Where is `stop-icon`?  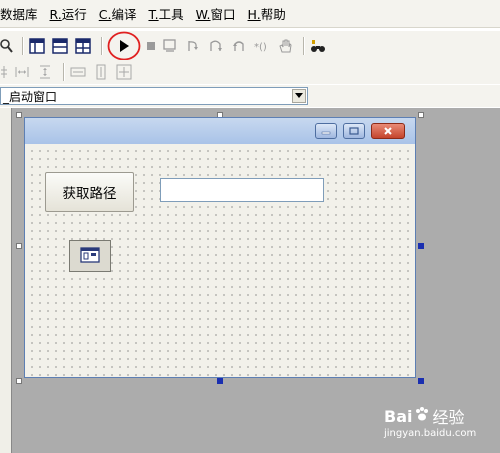
stop-icon is located at coordinates (151, 46).